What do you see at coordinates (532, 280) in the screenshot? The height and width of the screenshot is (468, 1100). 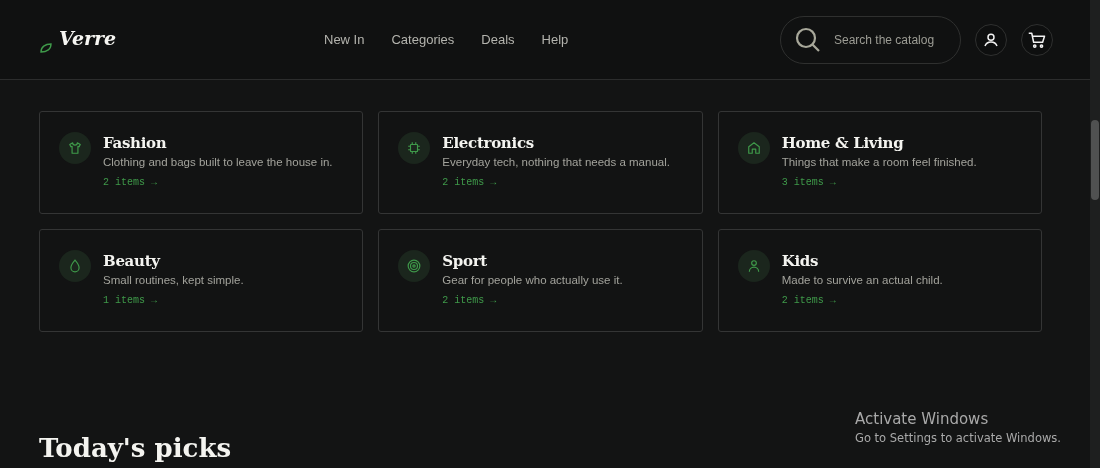 I see `category-description: Gear for people who actually use it.` at bounding box center [532, 280].